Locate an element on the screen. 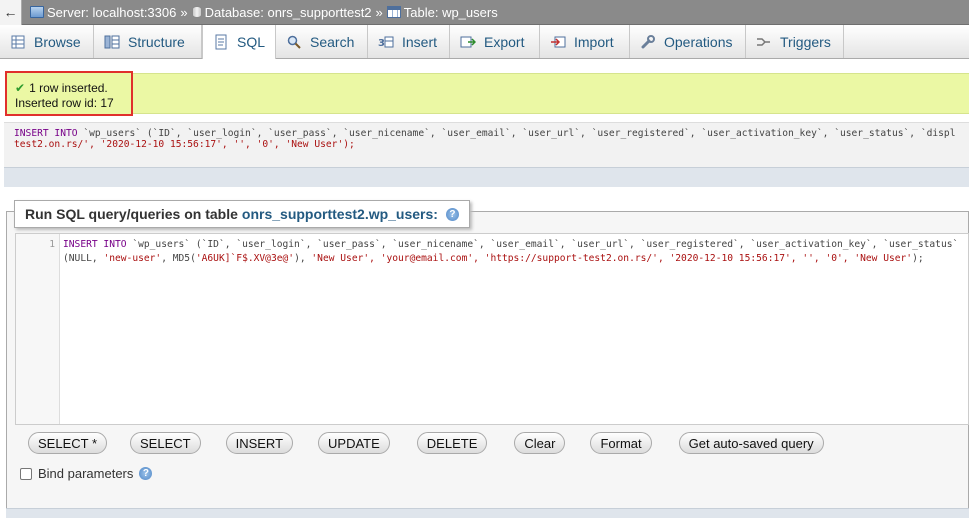  get-auto-saved-query-button: Get auto-saved query is located at coordinates (751, 443).